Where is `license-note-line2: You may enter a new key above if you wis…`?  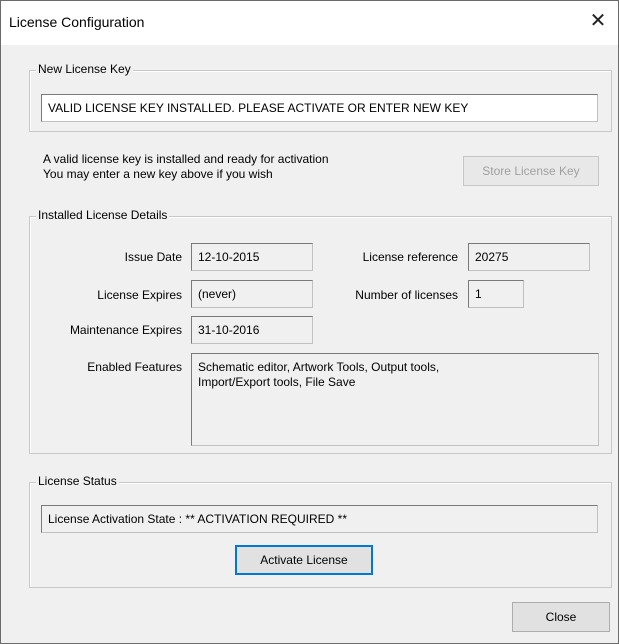
license-note-line2: You may enter a new key above if you wis… is located at coordinates (158, 174).